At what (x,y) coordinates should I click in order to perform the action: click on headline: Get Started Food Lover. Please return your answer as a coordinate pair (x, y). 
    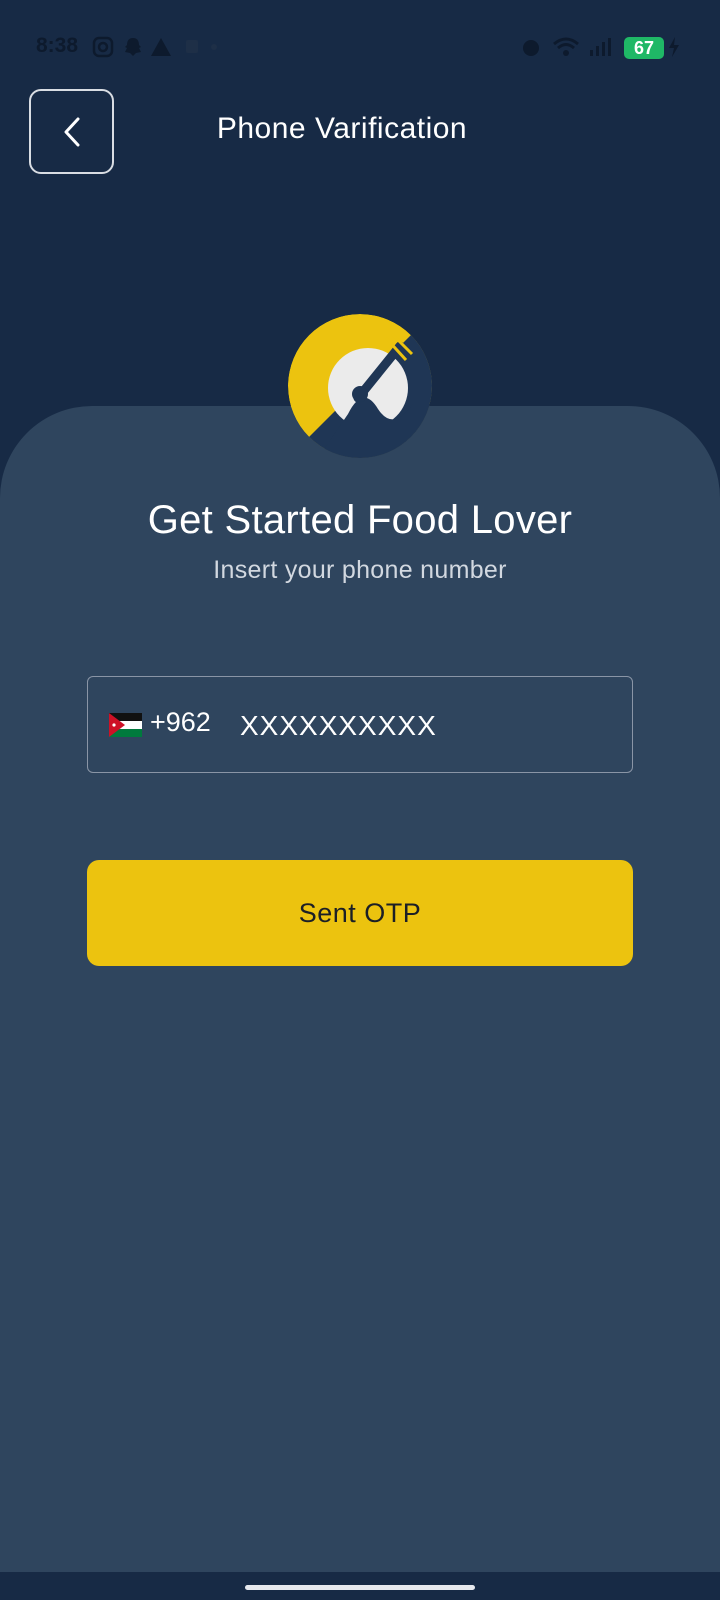
    Looking at the image, I should click on (360, 520).